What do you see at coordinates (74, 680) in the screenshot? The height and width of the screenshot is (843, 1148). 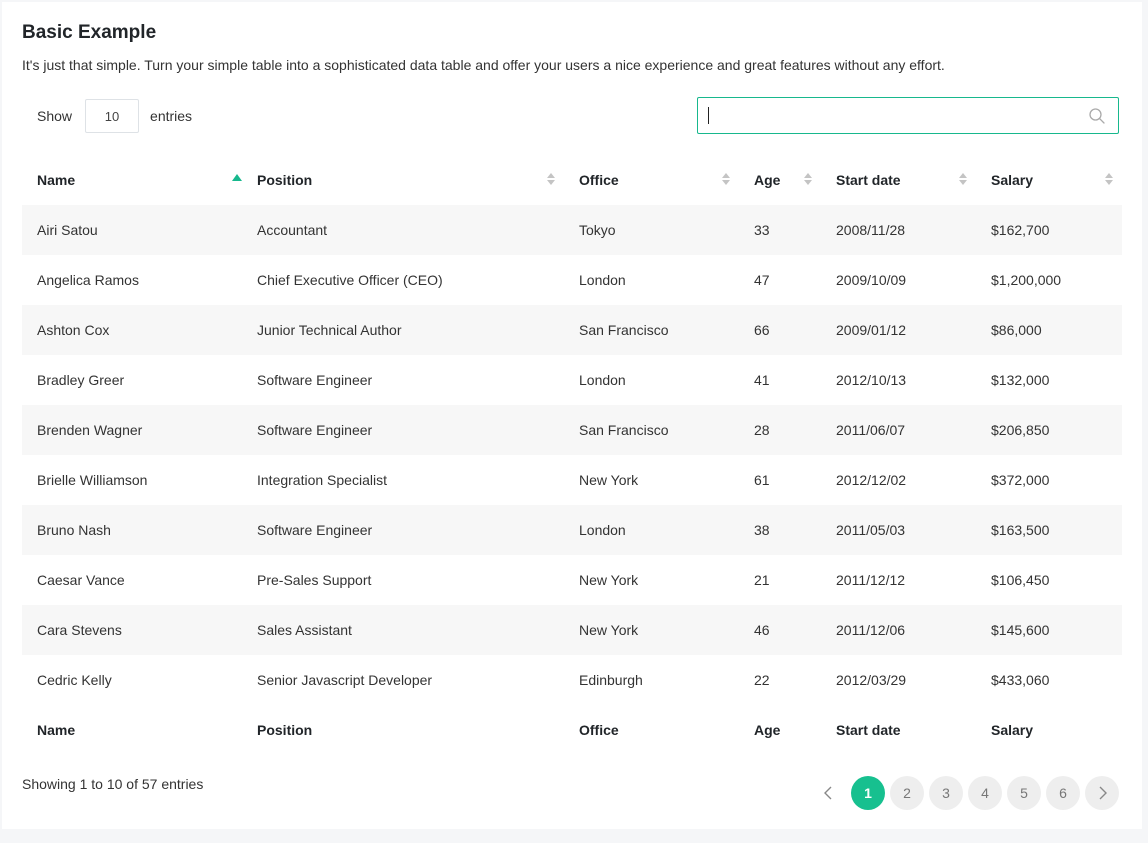 I see `cell-name: Cedric Kelly` at bounding box center [74, 680].